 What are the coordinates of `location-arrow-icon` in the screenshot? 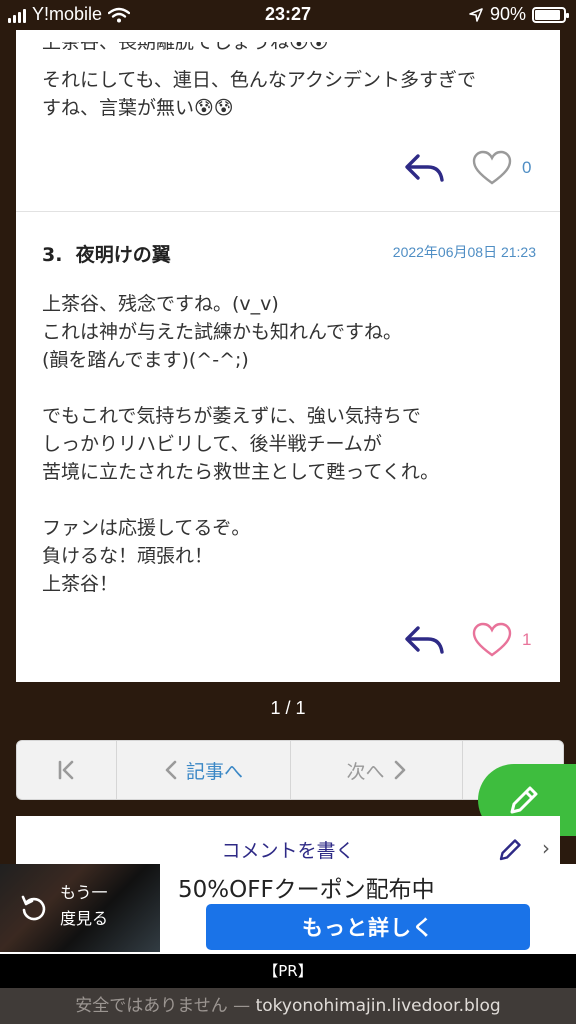 It's located at (476, 14).